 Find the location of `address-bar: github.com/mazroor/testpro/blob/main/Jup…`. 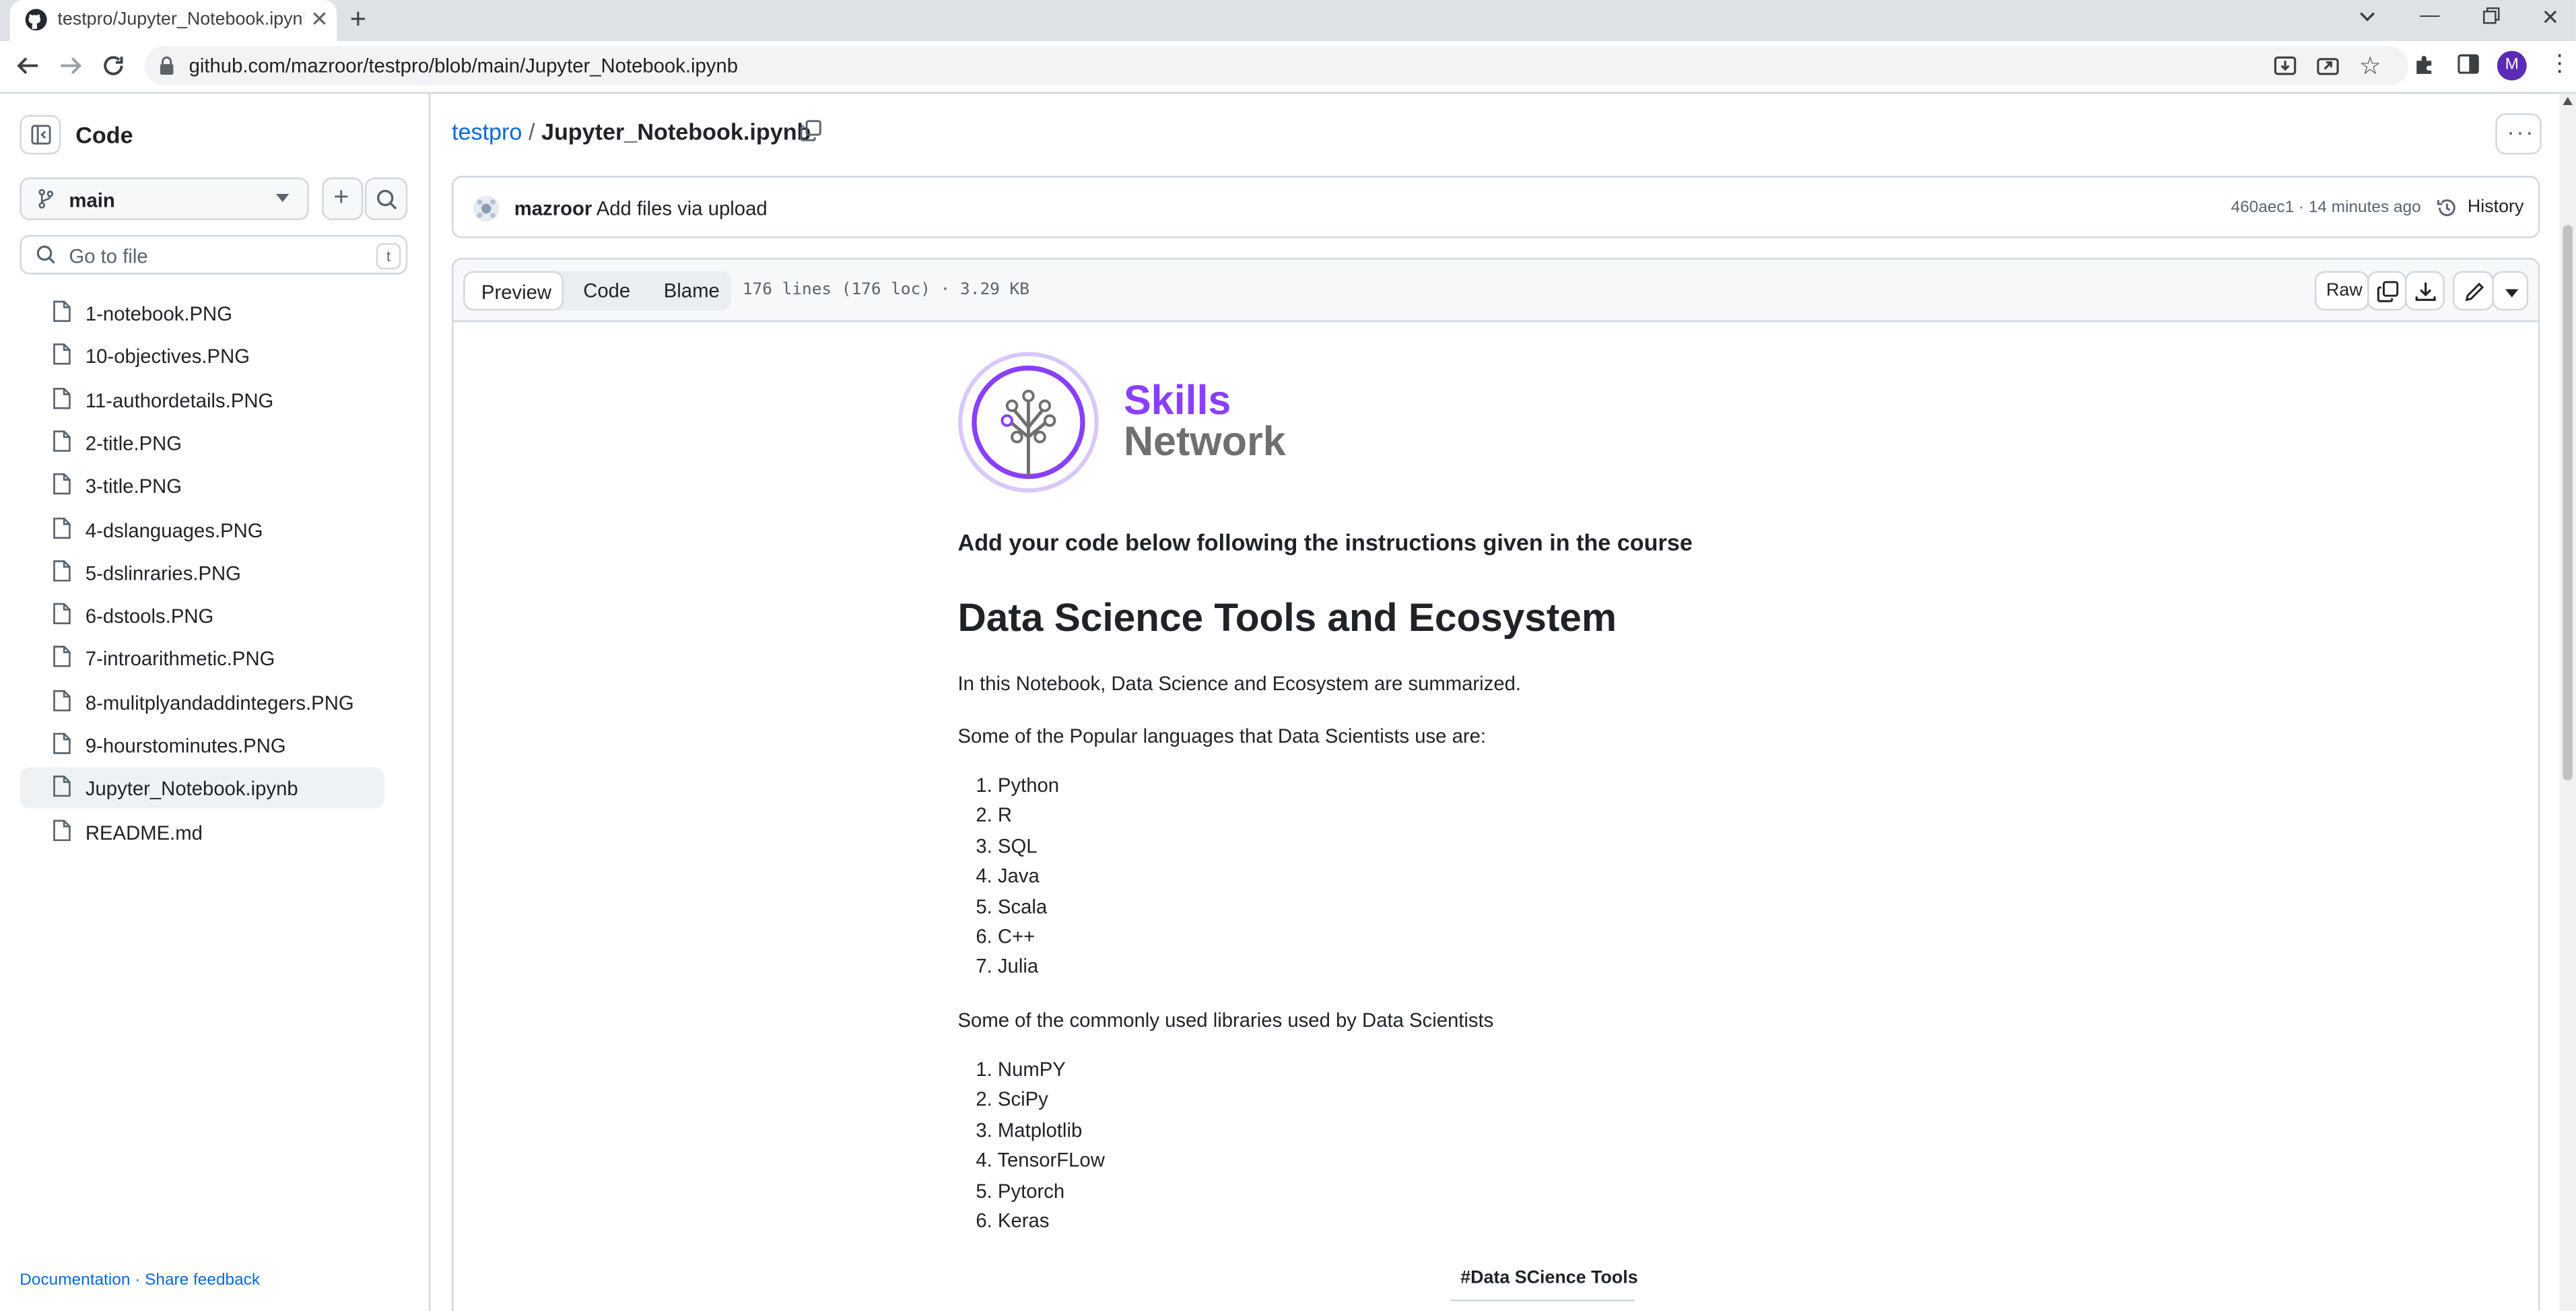

address-bar: github.com/mazroor/testpro/blob/main/Jup… is located at coordinates (1276, 66).